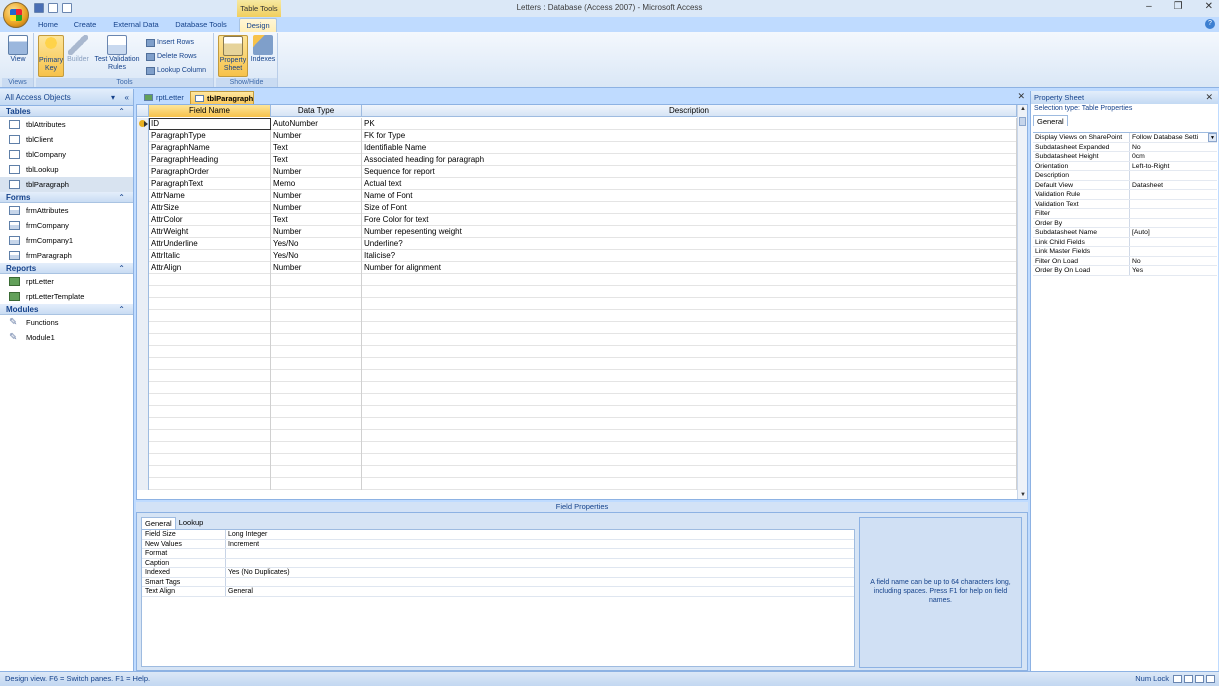 Image resolution: width=1219 pixels, height=686 pixels. What do you see at coordinates (16, 15) in the screenshot?
I see `office-button` at bounding box center [16, 15].